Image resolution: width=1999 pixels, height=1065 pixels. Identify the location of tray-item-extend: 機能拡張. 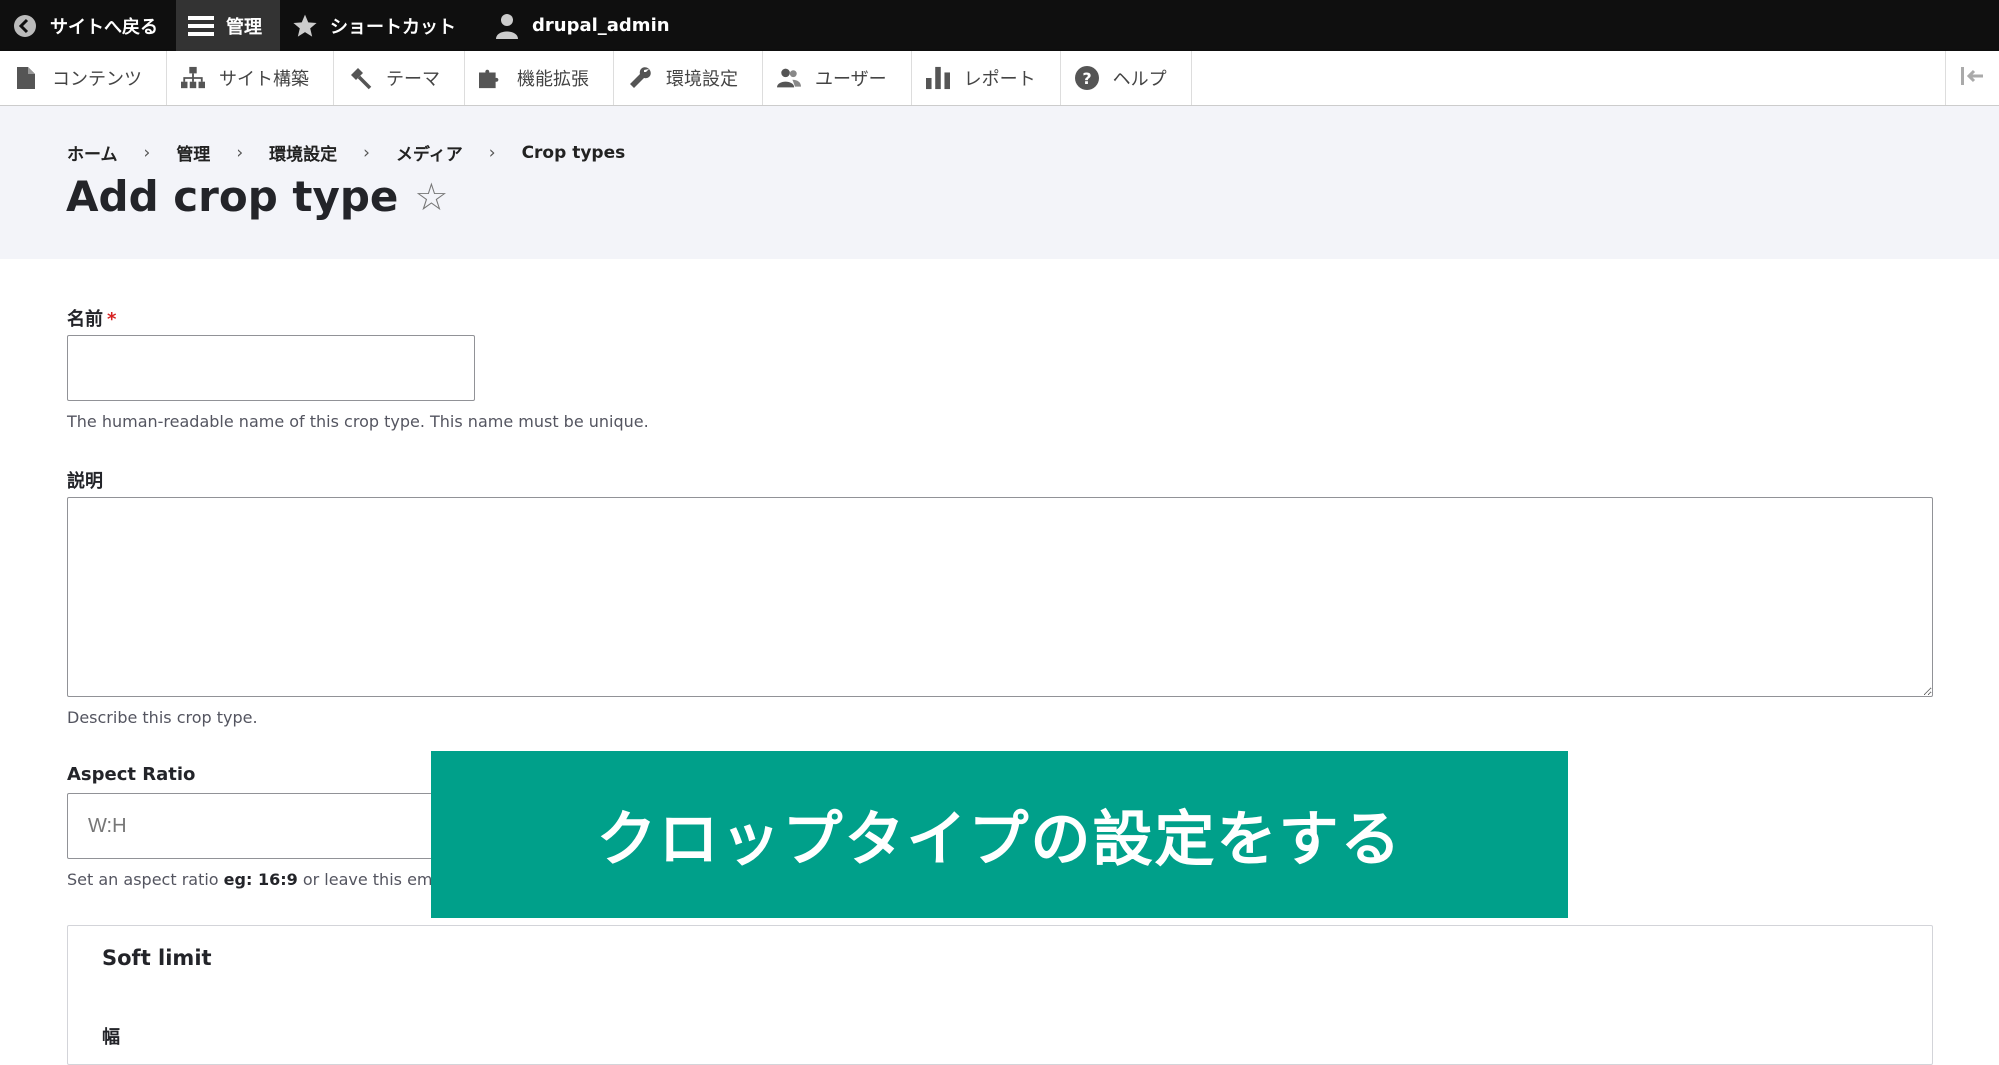
(539, 78).